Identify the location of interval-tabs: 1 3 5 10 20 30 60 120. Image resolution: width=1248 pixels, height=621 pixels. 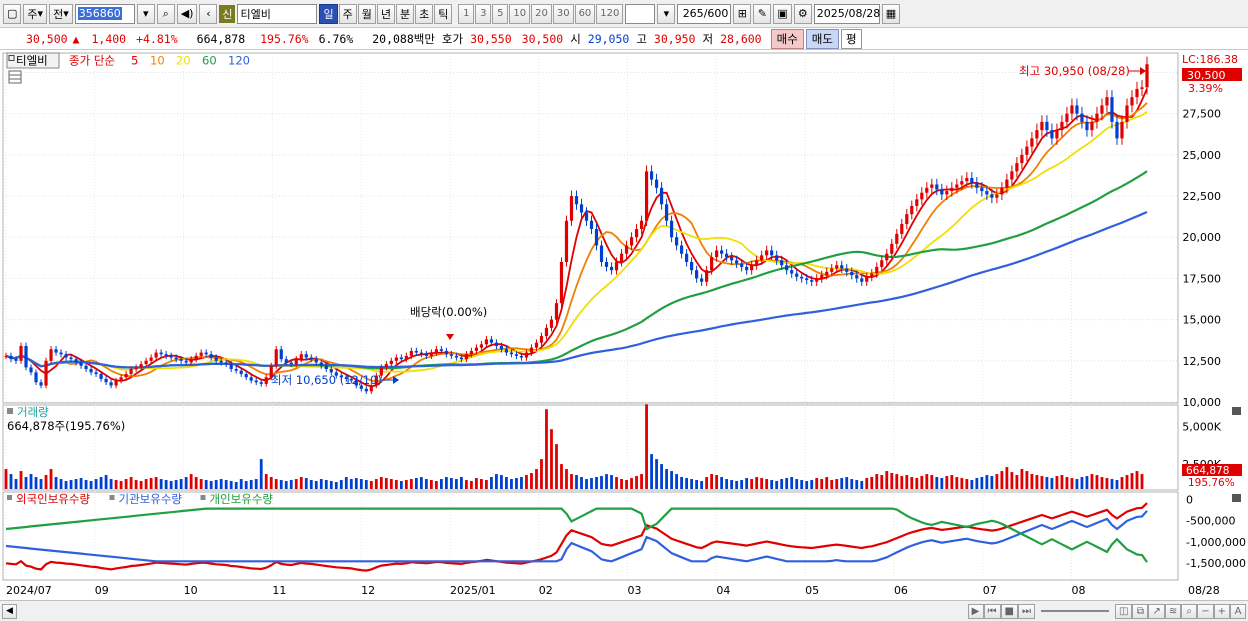
(541, 13).